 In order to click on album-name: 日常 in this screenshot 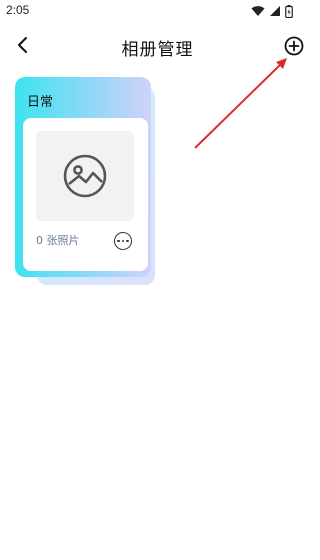, I will do `click(40, 102)`.